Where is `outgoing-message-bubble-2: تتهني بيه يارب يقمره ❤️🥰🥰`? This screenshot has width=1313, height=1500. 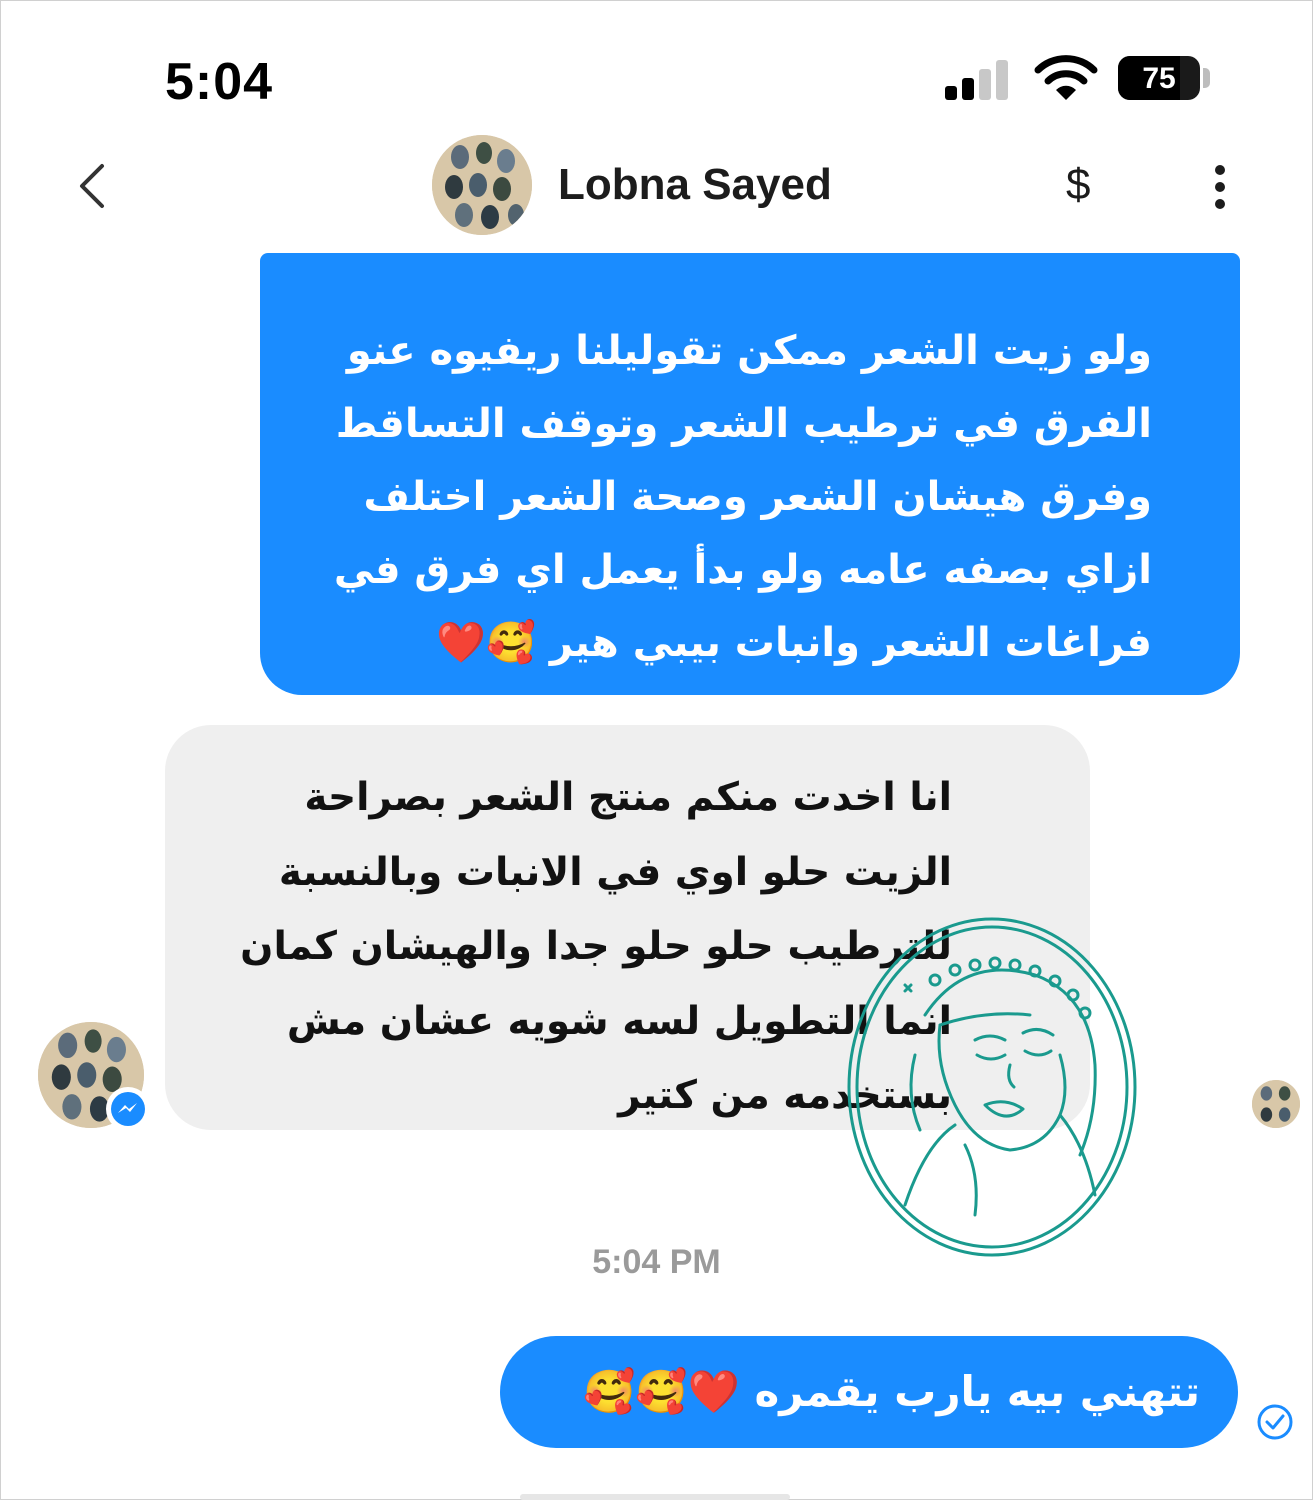 outgoing-message-bubble-2: تتهني بيه يارب يقمره ❤️🥰🥰 is located at coordinates (869, 1392).